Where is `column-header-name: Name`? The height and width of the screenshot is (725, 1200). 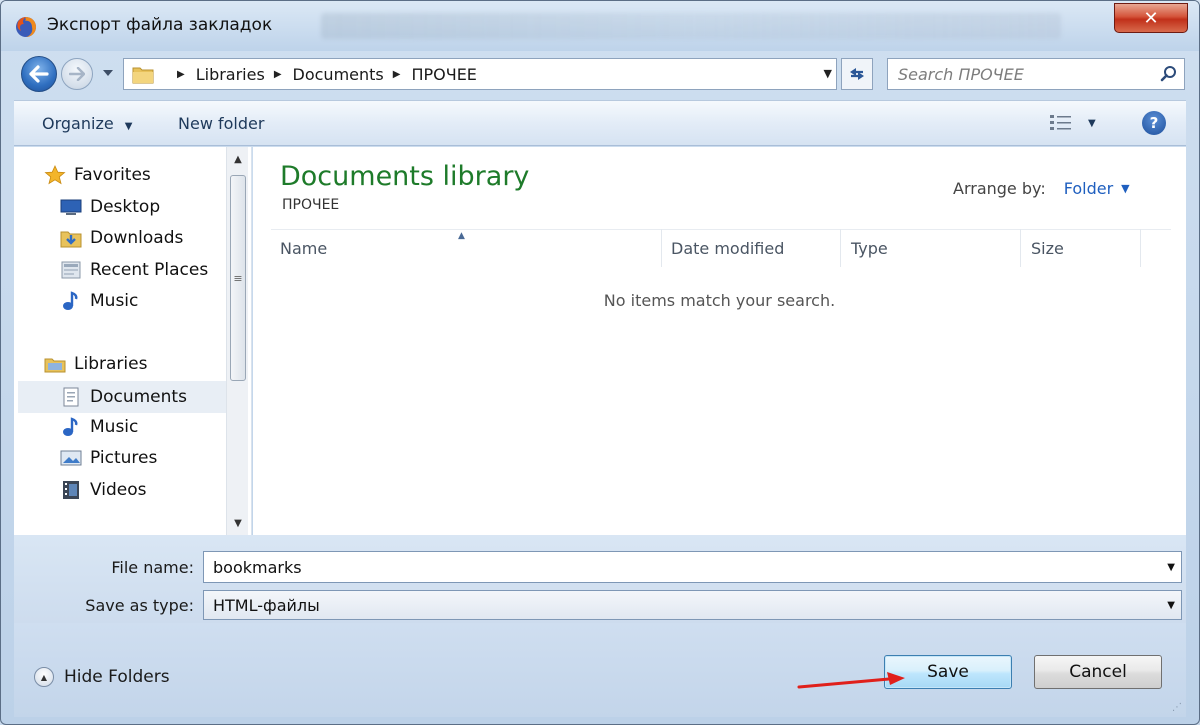
column-header-name: Name is located at coordinates (471, 248).